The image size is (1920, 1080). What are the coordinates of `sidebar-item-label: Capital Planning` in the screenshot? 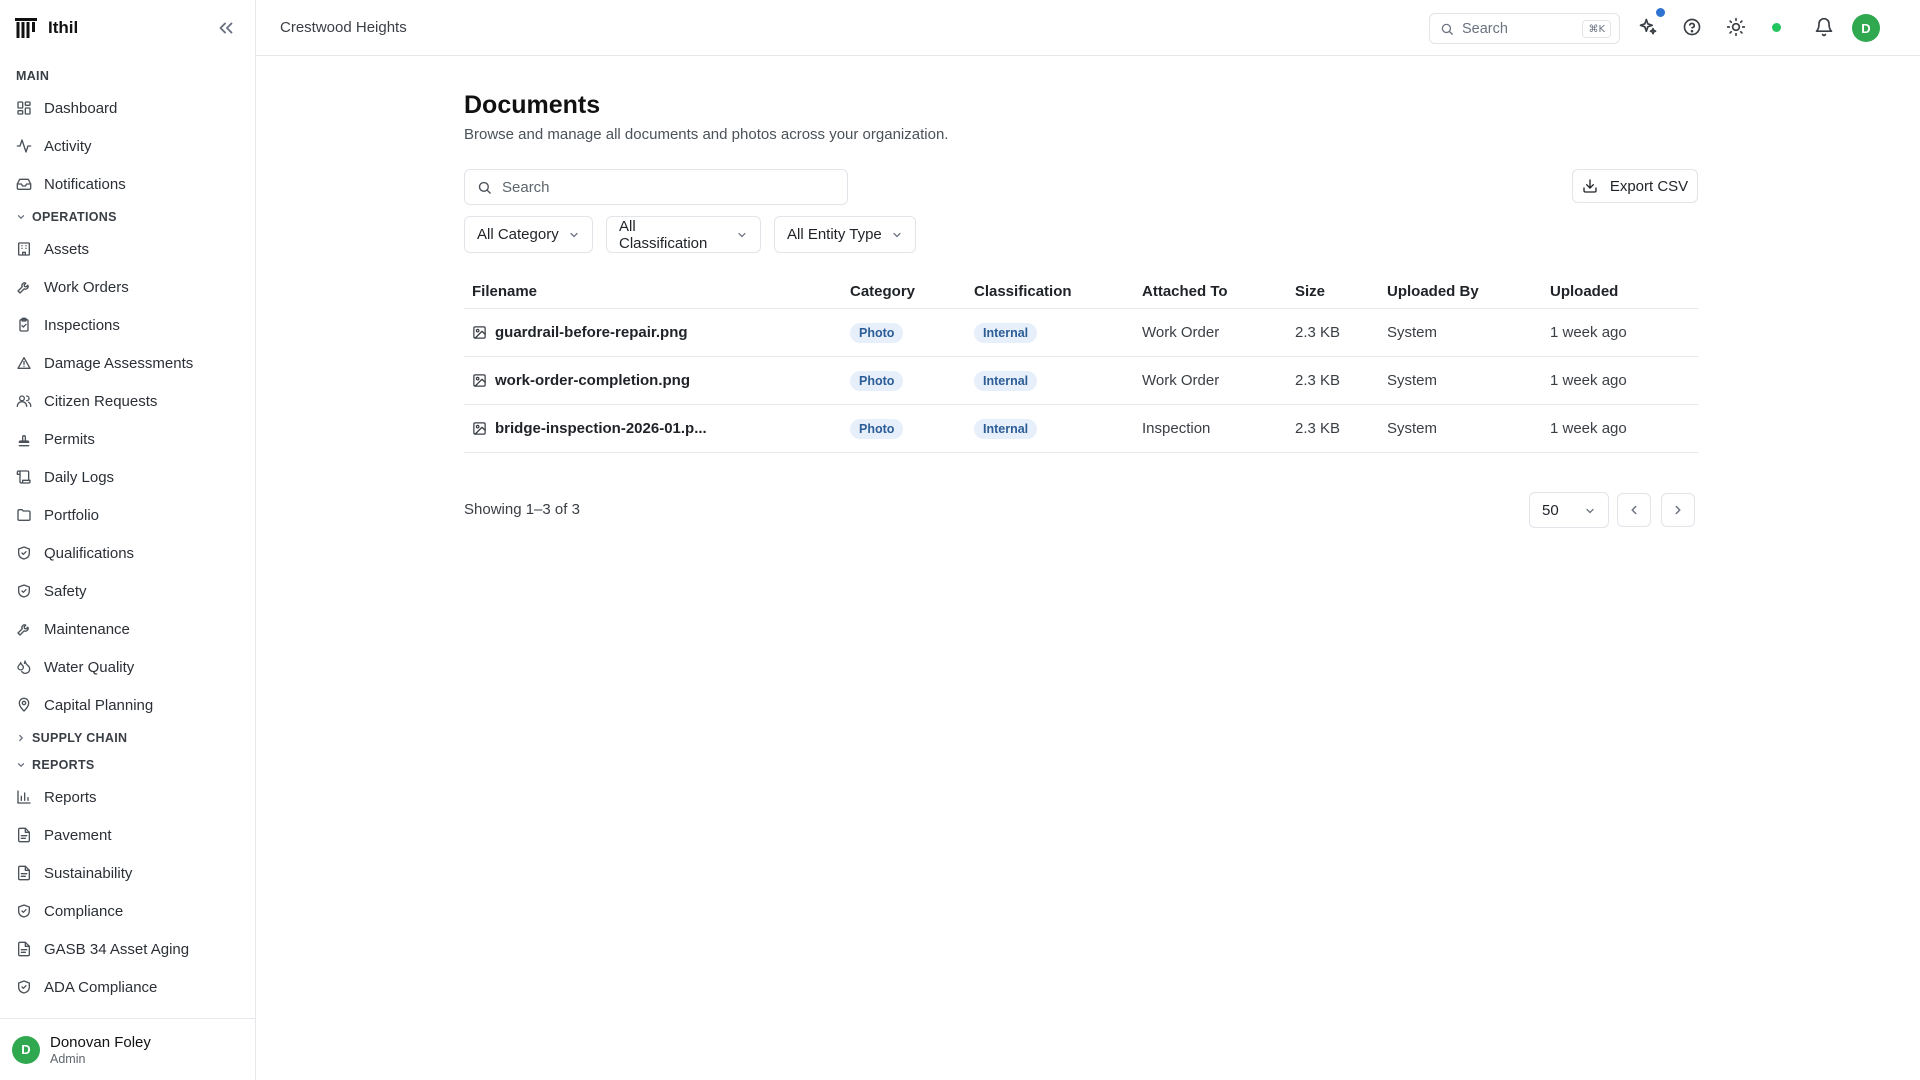 It's located at (99, 705).